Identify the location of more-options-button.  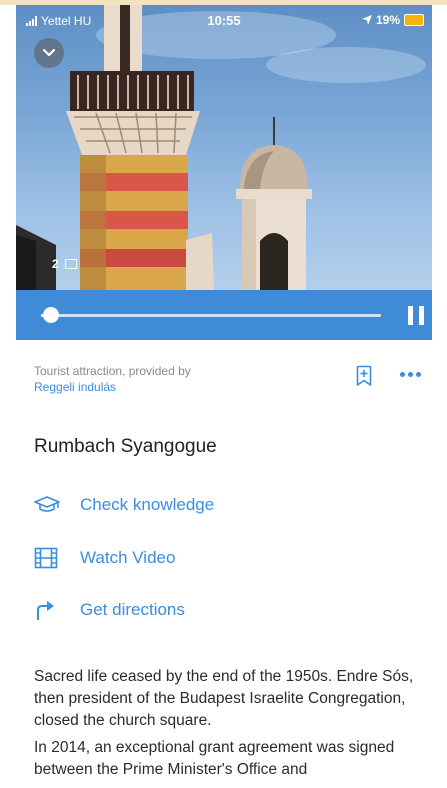
(410, 374).